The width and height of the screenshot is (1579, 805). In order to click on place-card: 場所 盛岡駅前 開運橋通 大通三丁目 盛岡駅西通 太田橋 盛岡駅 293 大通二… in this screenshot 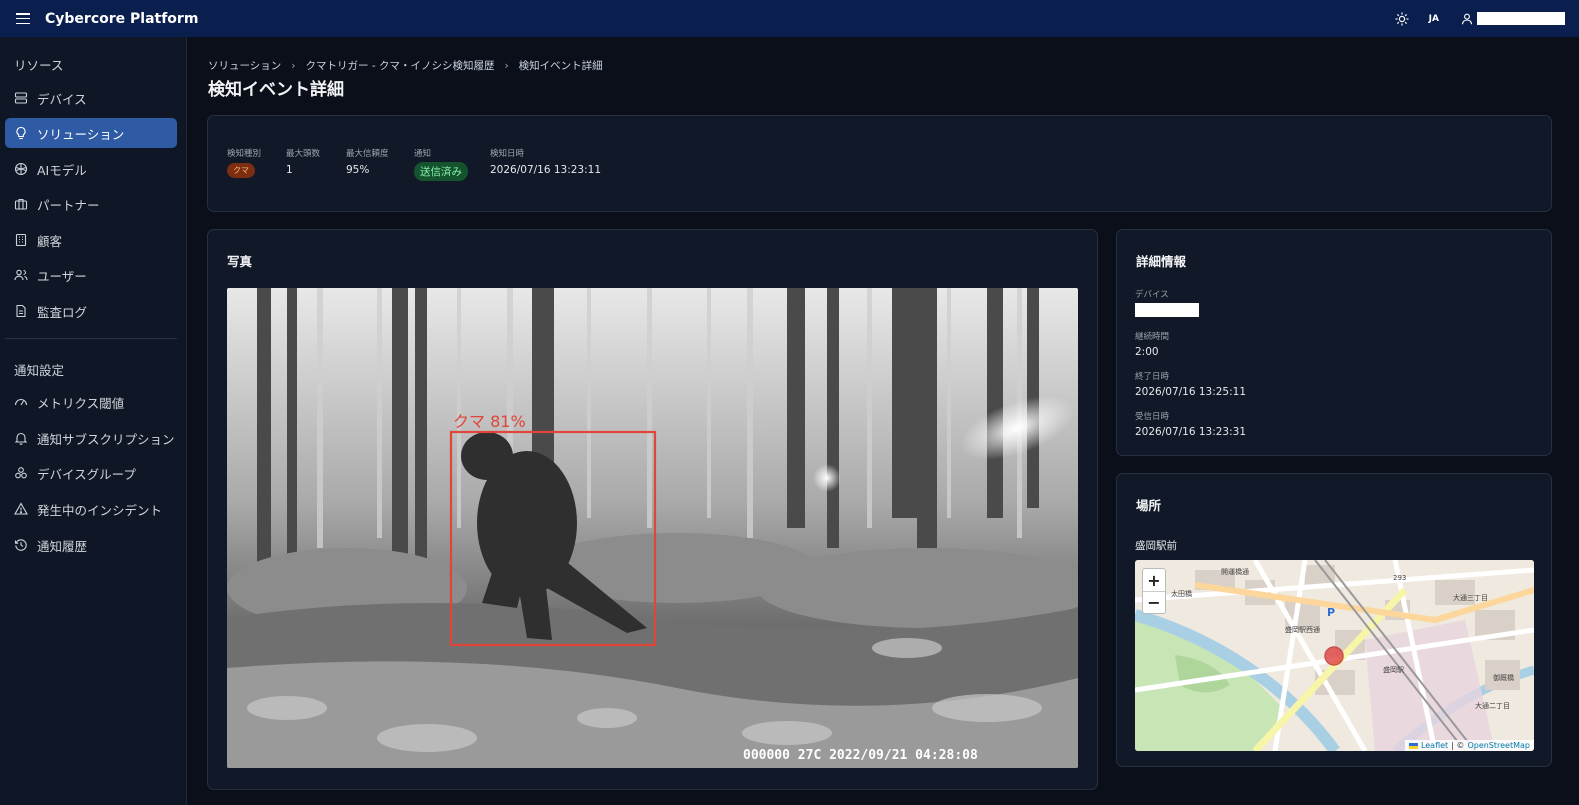, I will do `click(1334, 620)`.